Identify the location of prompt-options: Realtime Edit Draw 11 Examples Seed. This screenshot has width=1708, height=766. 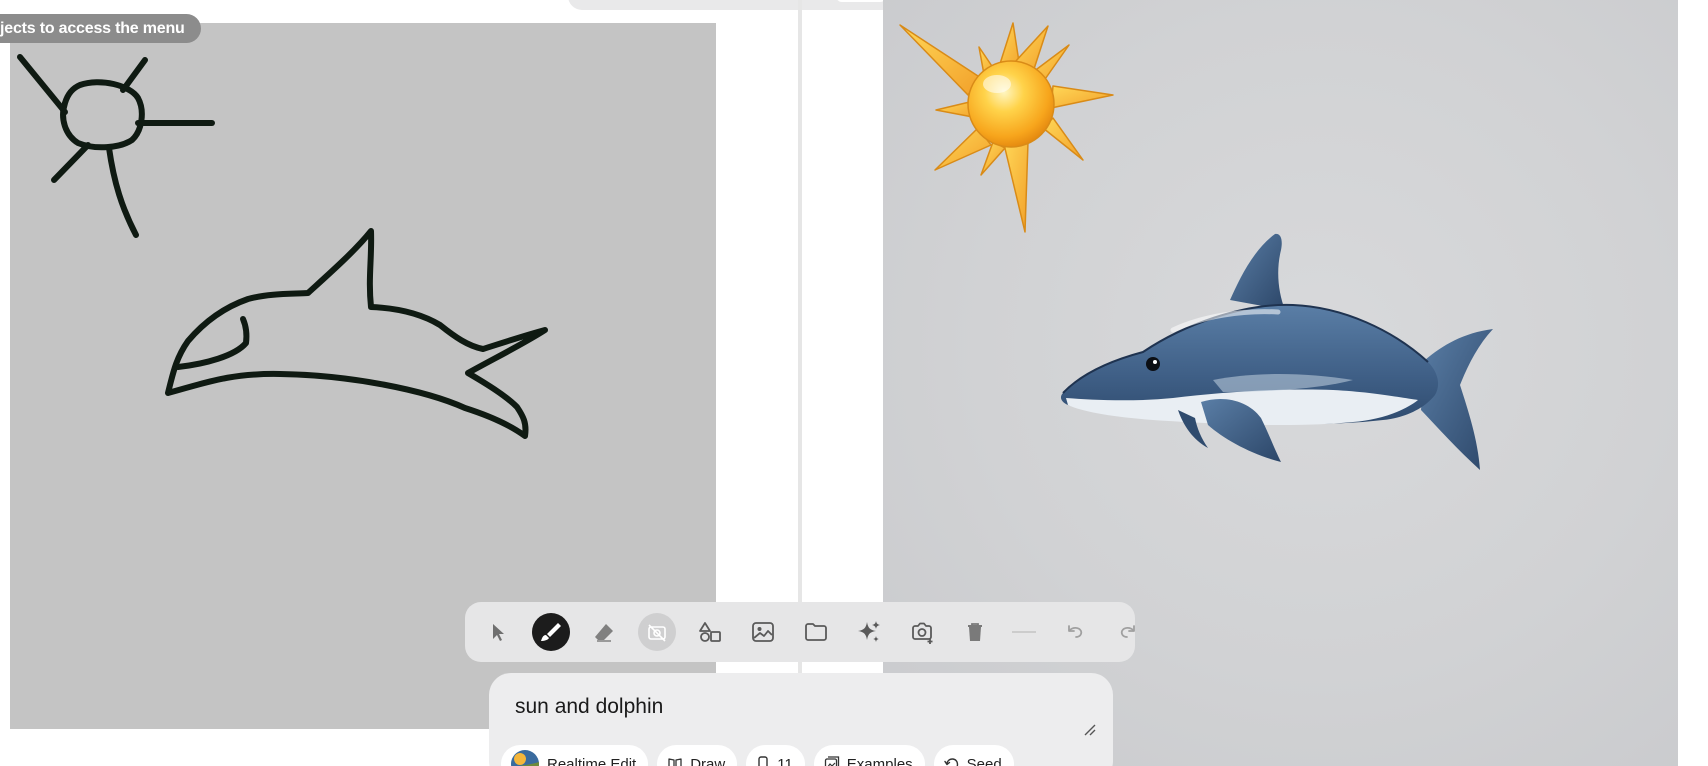
(762, 755).